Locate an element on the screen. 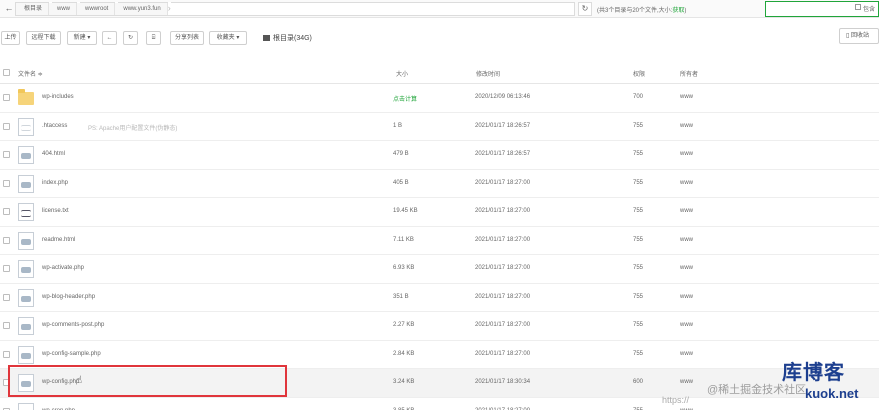 The width and height of the screenshot is (879, 410). text-file-icon is located at coordinates (26, 212).